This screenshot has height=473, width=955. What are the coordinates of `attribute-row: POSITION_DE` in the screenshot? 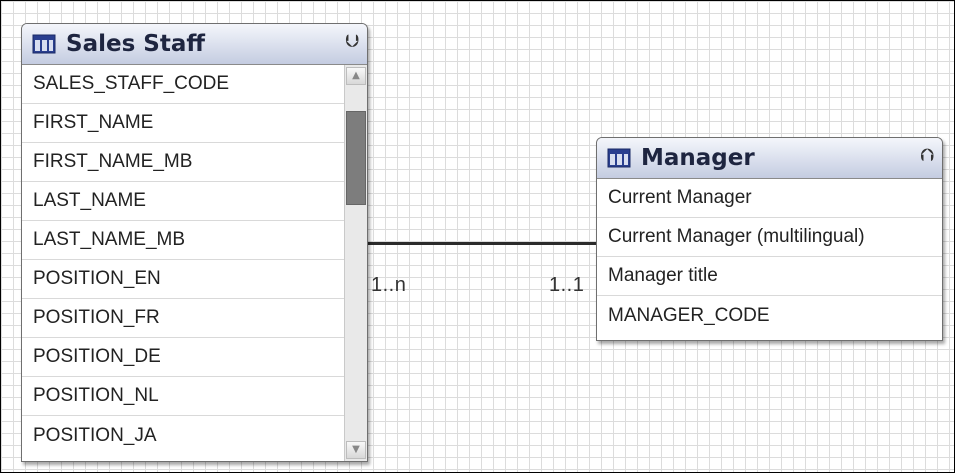 It's located at (183, 357).